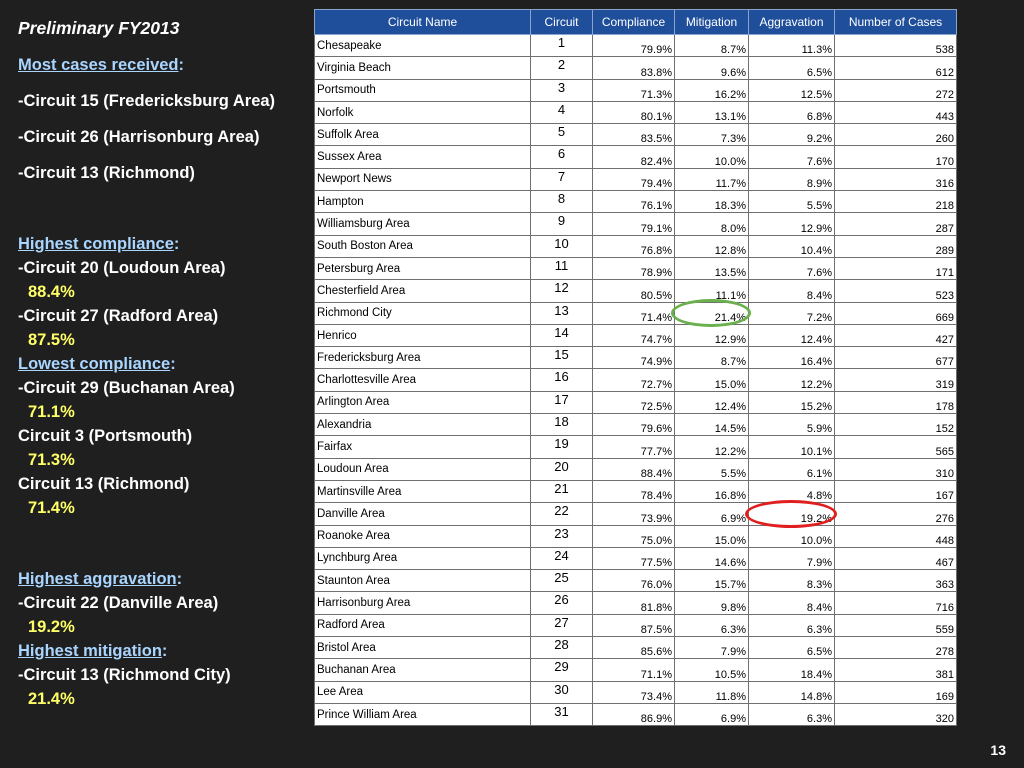 This screenshot has width=1024, height=768. Describe the element at coordinates (561, 536) in the screenshot. I see `cell-circuit: 23` at that location.